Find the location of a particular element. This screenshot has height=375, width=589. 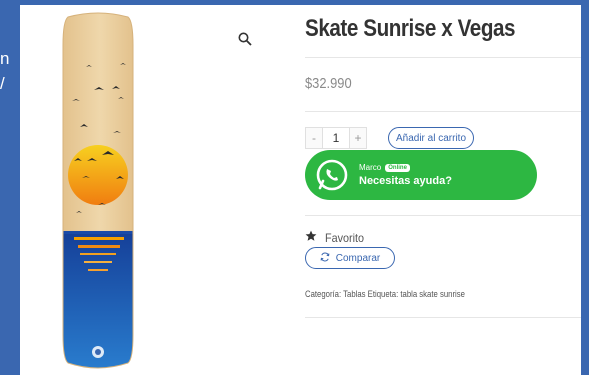

skateboard-image is located at coordinates (98, 190).